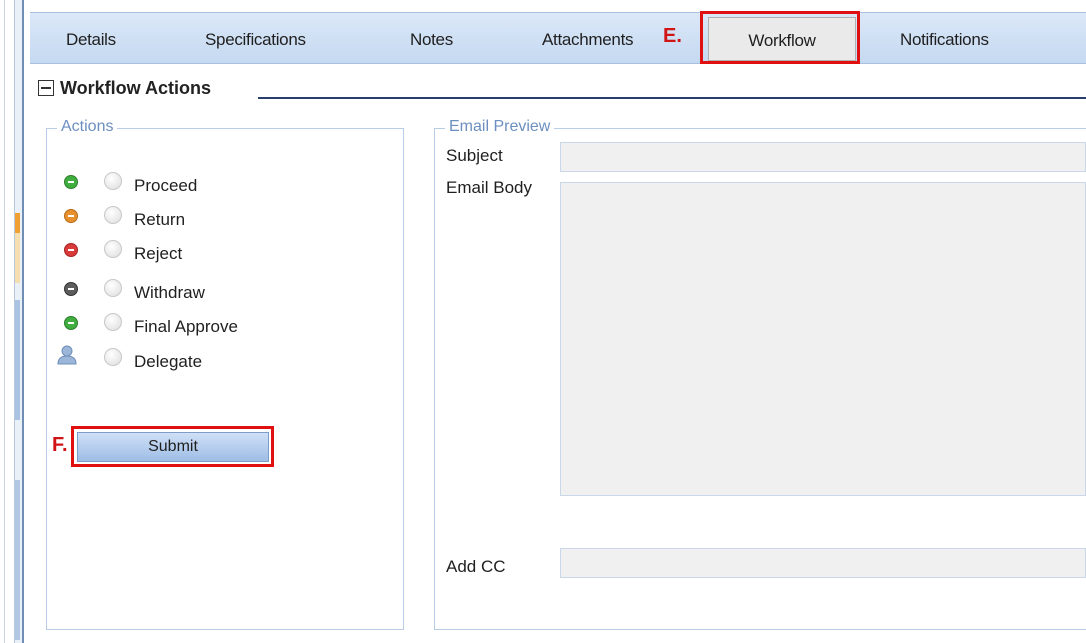 This screenshot has width=1086, height=643. Describe the element at coordinates (71, 289) in the screenshot. I see `gray-minus-circle-icon` at that location.